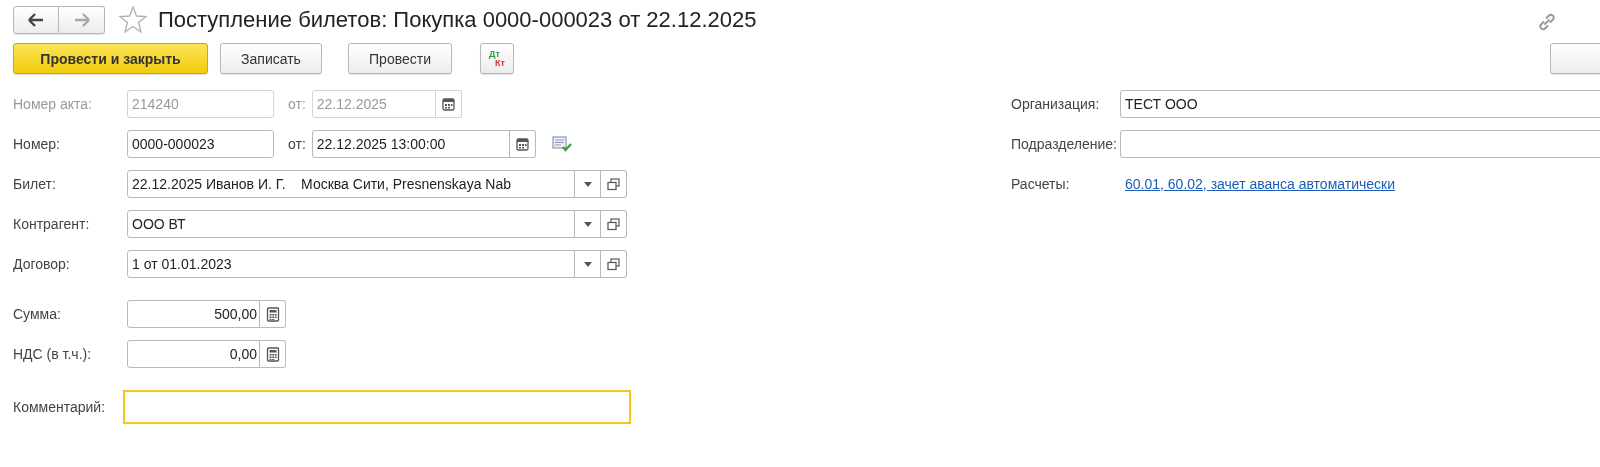 The height and width of the screenshot is (467, 1600). What do you see at coordinates (1064, 144) in the screenshot?
I see `field-label: Подразделение:` at bounding box center [1064, 144].